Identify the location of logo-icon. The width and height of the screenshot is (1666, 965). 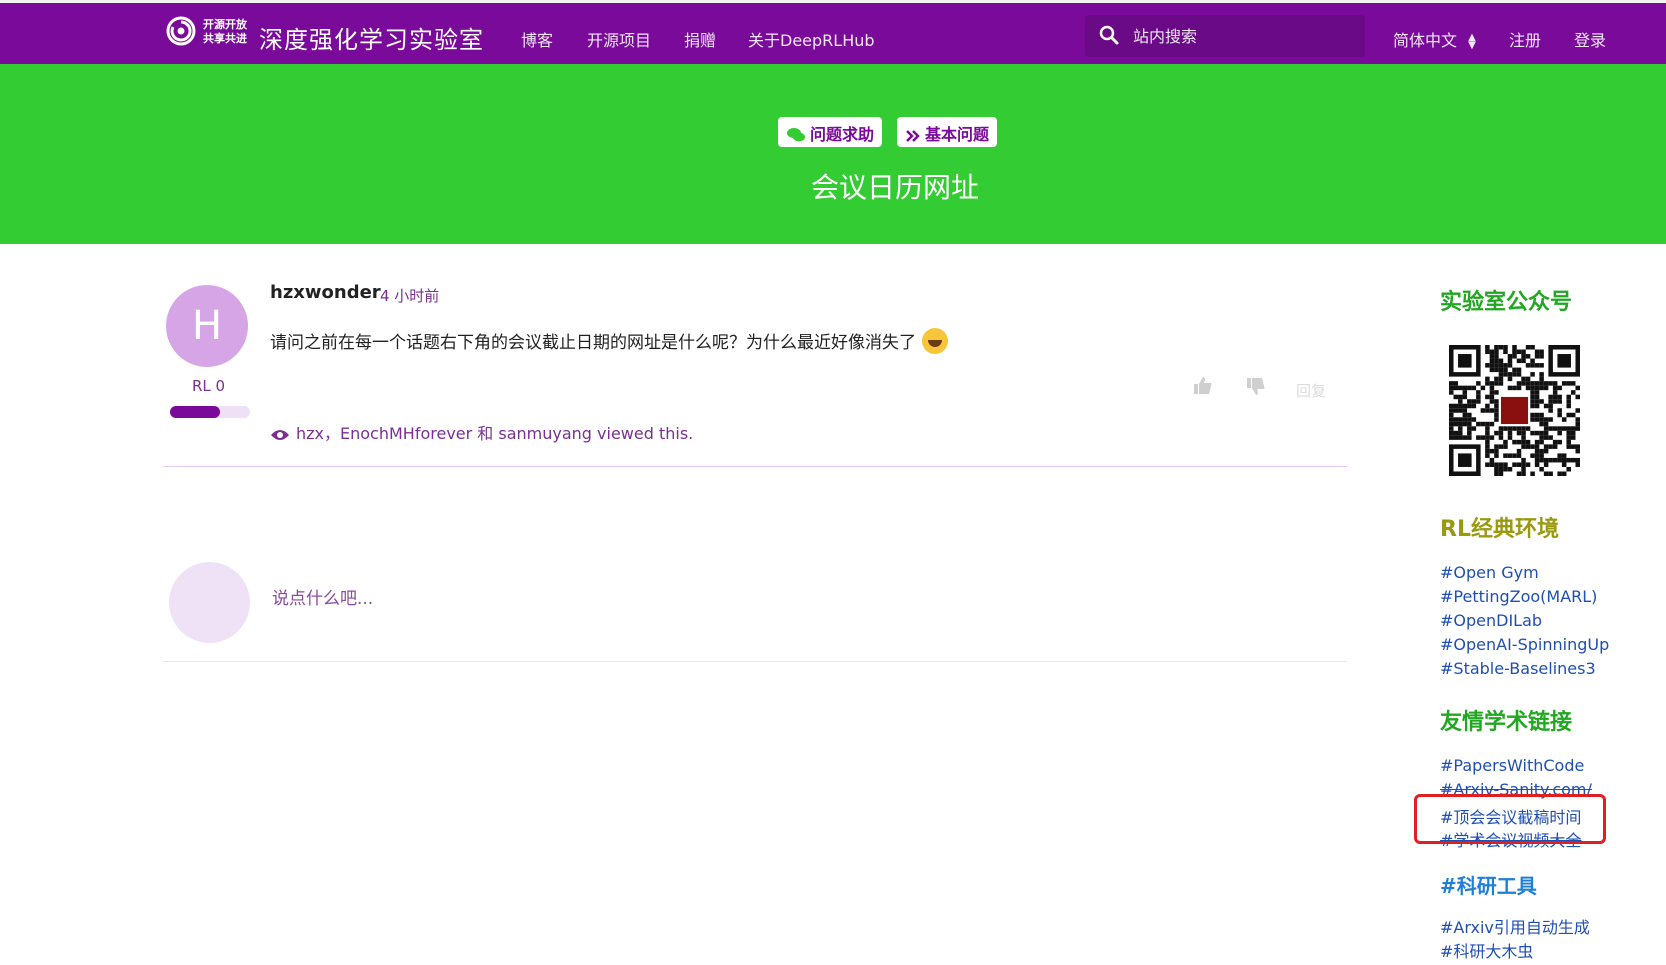
(181, 31).